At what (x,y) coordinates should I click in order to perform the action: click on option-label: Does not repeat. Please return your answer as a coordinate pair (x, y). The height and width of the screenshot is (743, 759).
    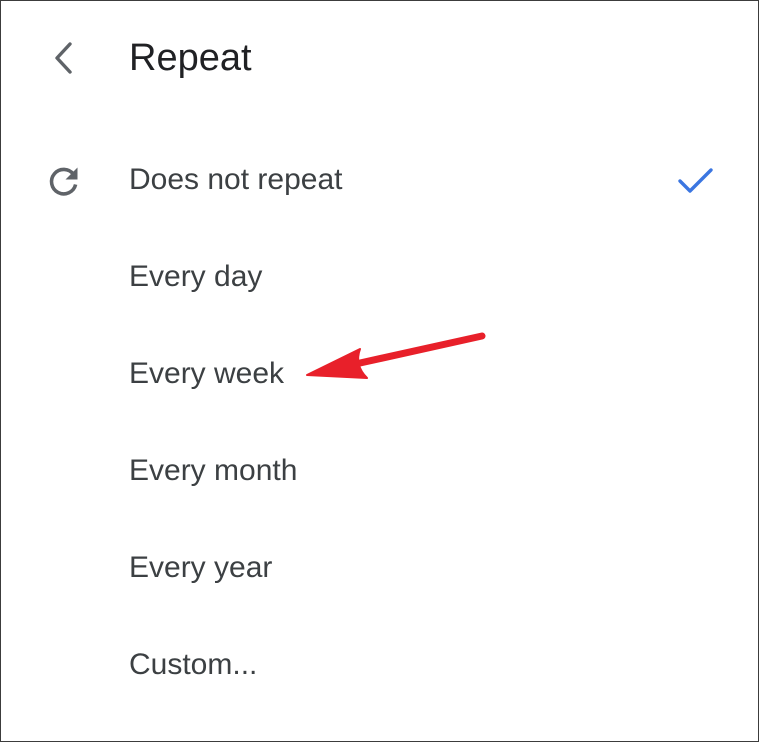
    Looking at the image, I should click on (236, 179).